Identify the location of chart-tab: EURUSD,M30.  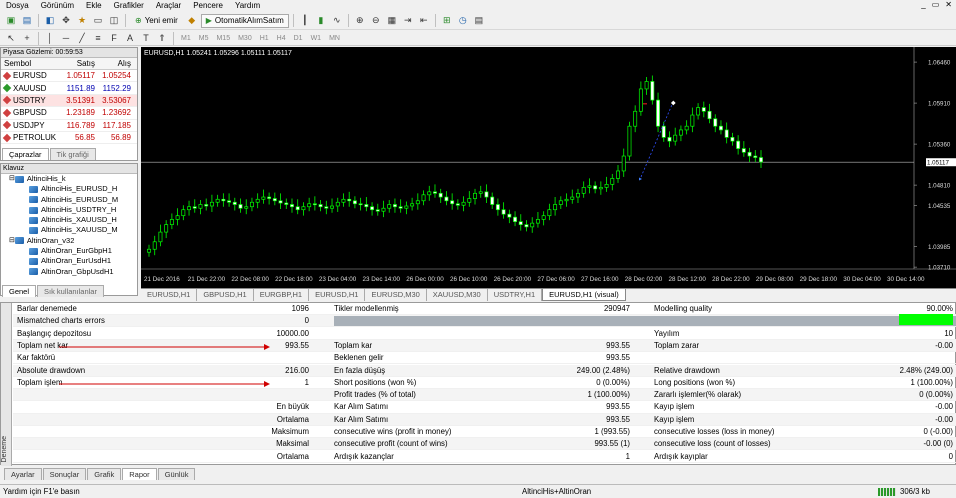
(396, 295).